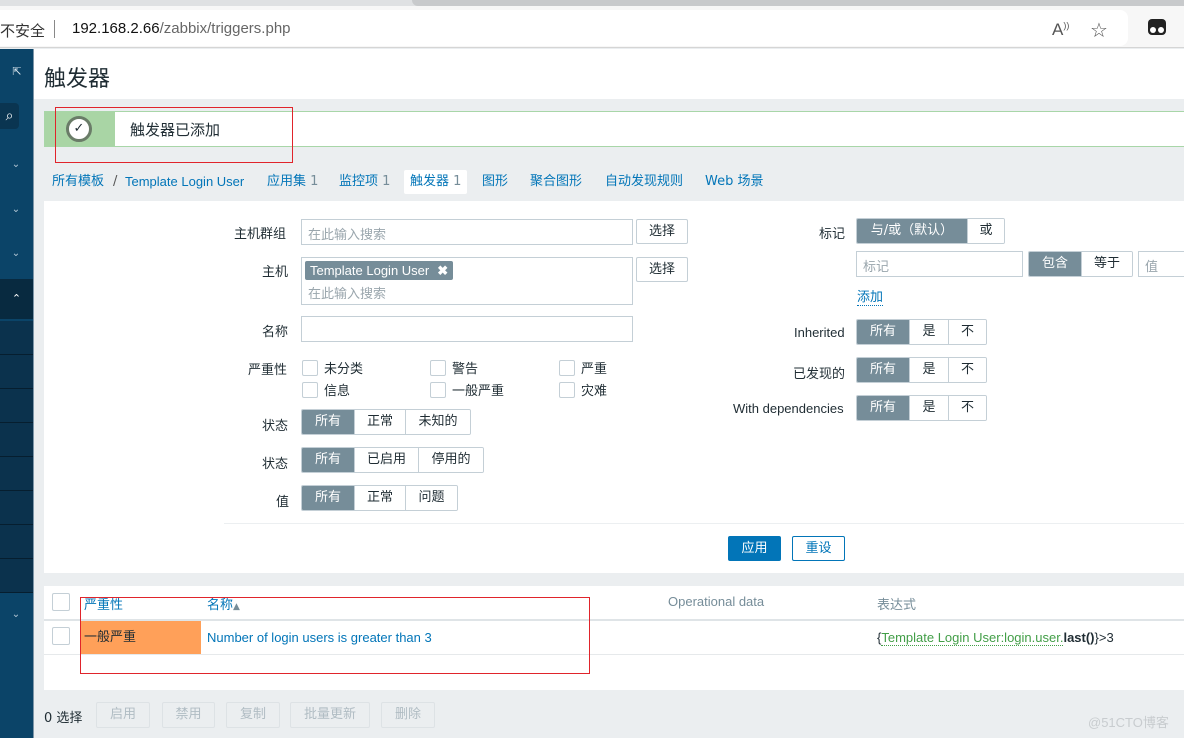 The width and height of the screenshot is (1184, 738). I want to click on delete-button: 删除, so click(408, 715).